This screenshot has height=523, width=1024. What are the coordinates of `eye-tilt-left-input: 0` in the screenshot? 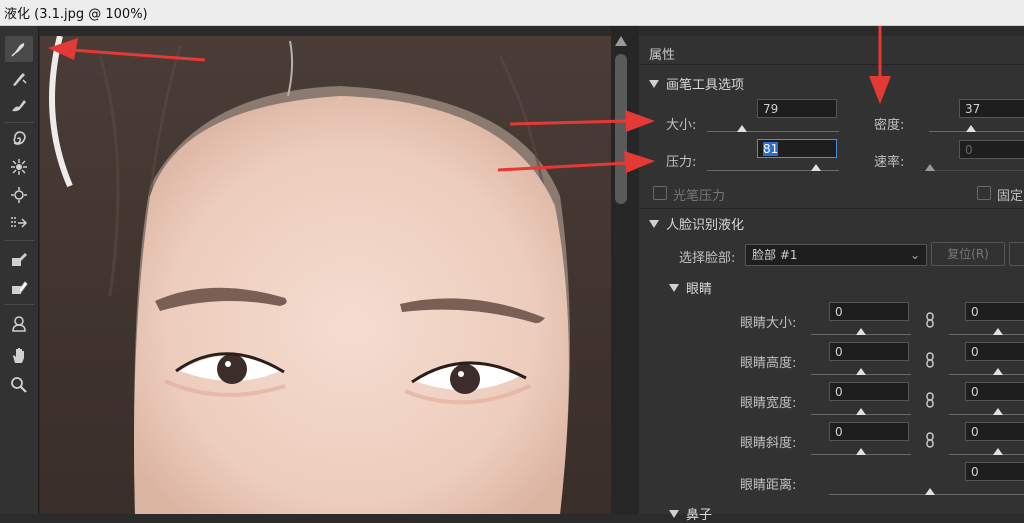 It's located at (869, 431).